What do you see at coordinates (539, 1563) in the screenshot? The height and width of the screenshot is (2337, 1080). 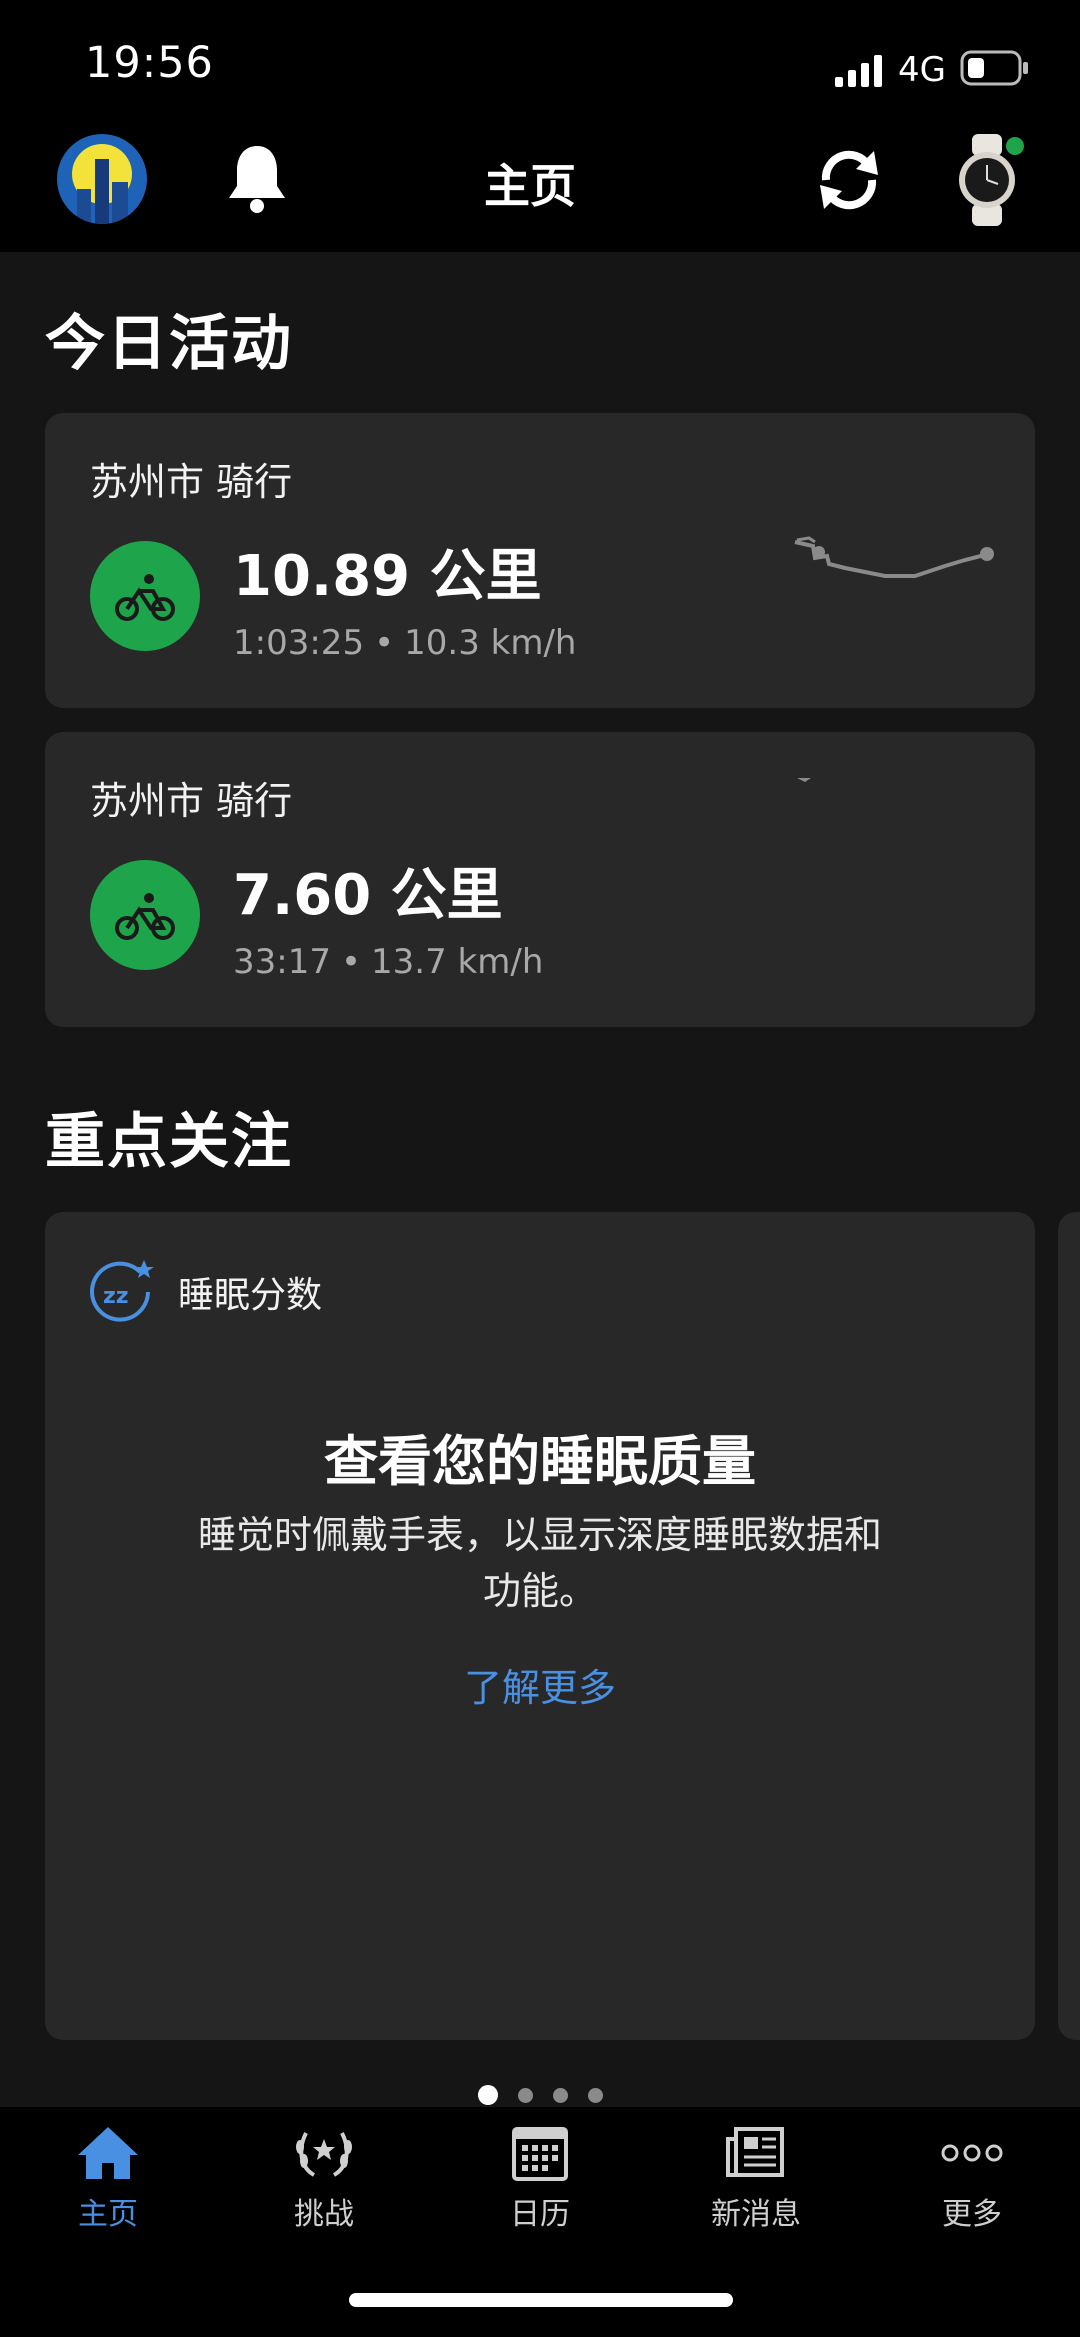 I see `sleep-description: 睡觉时佩戴手表，以显示深度睡眠数据和功能。` at bounding box center [539, 1563].